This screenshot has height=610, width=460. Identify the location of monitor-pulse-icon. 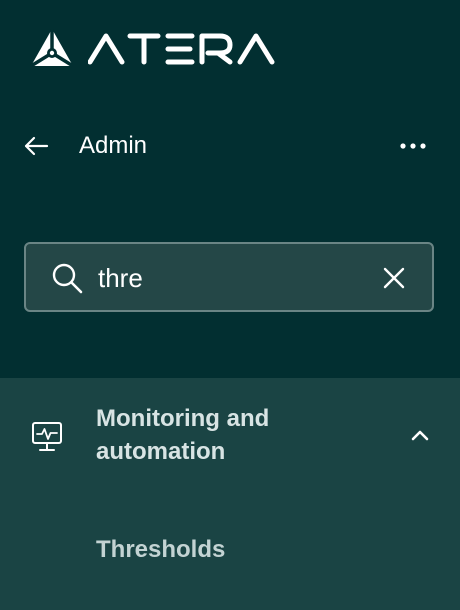
(47, 436).